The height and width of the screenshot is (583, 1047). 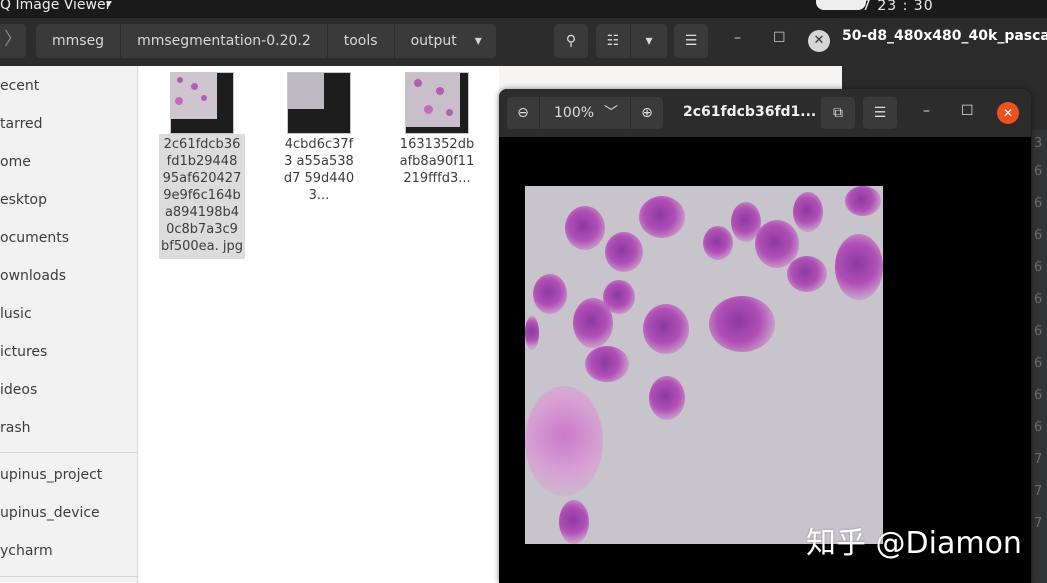 I want to click on sidebar-item-videos: ideos, so click(x=18, y=390).